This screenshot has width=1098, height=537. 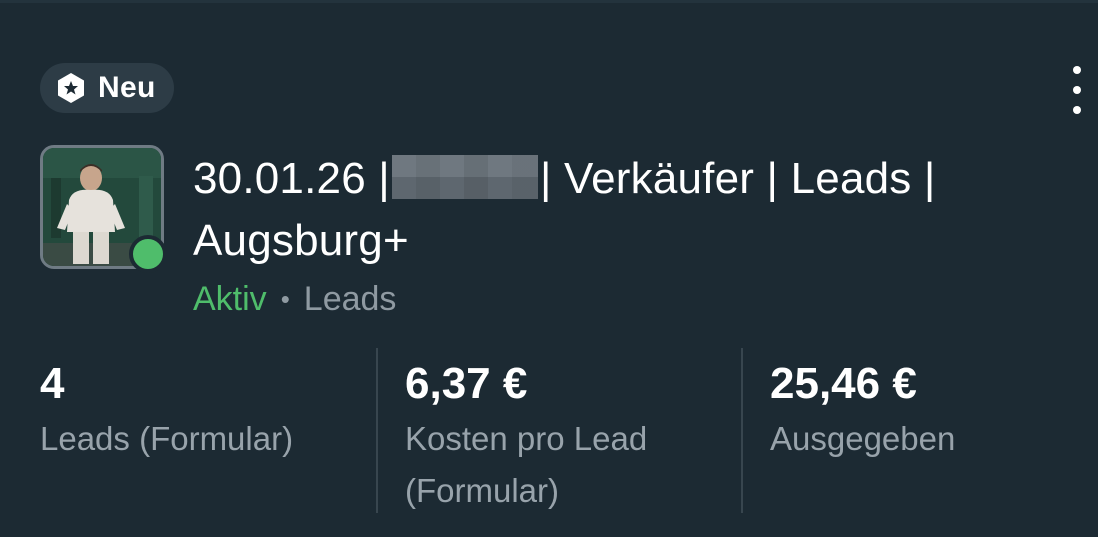 What do you see at coordinates (200, 411) in the screenshot?
I see `stat-leads: 4 Leads (Formular)` at bounding box center [200, 411].